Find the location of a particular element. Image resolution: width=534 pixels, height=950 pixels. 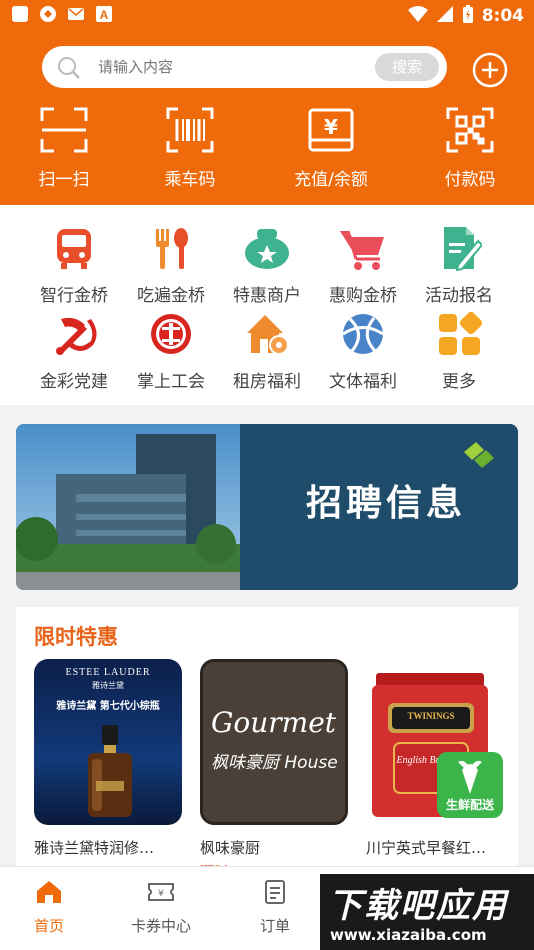

union-emblem-icon is located at coordinates (171, 334).